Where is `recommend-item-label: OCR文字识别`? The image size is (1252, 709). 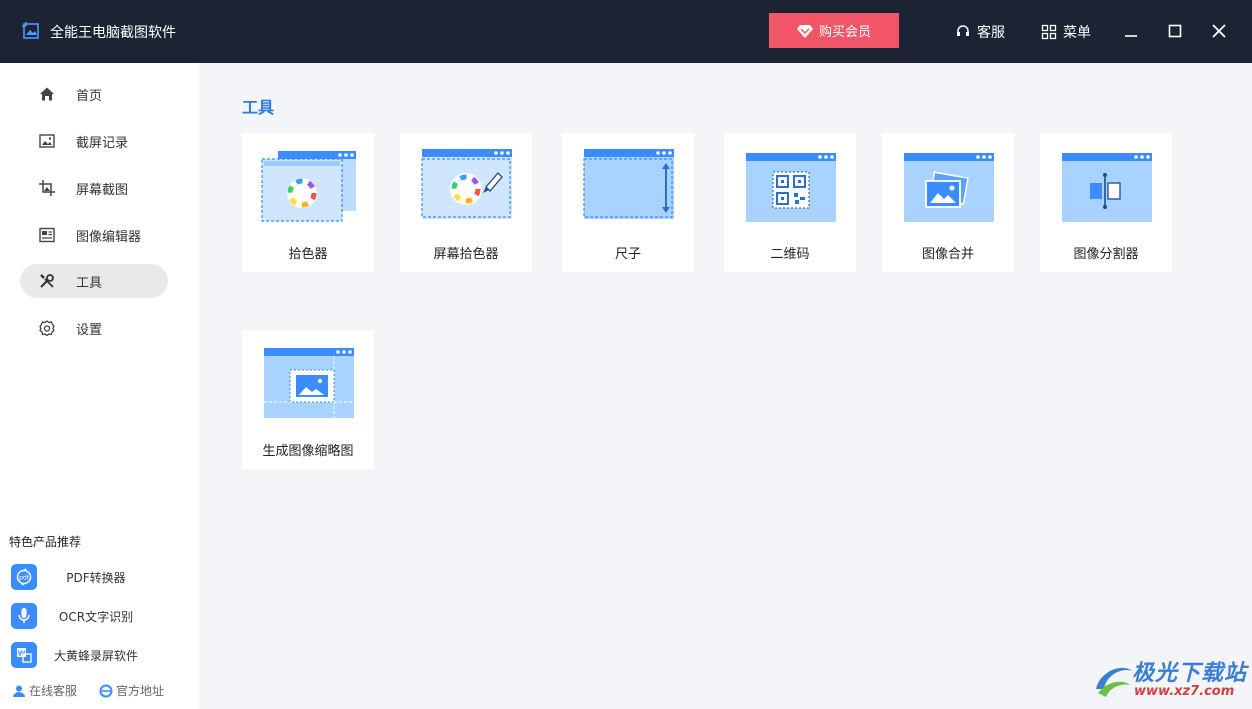
recommend-item-label: OCR文字识别 is located at coordinates (96, 617).